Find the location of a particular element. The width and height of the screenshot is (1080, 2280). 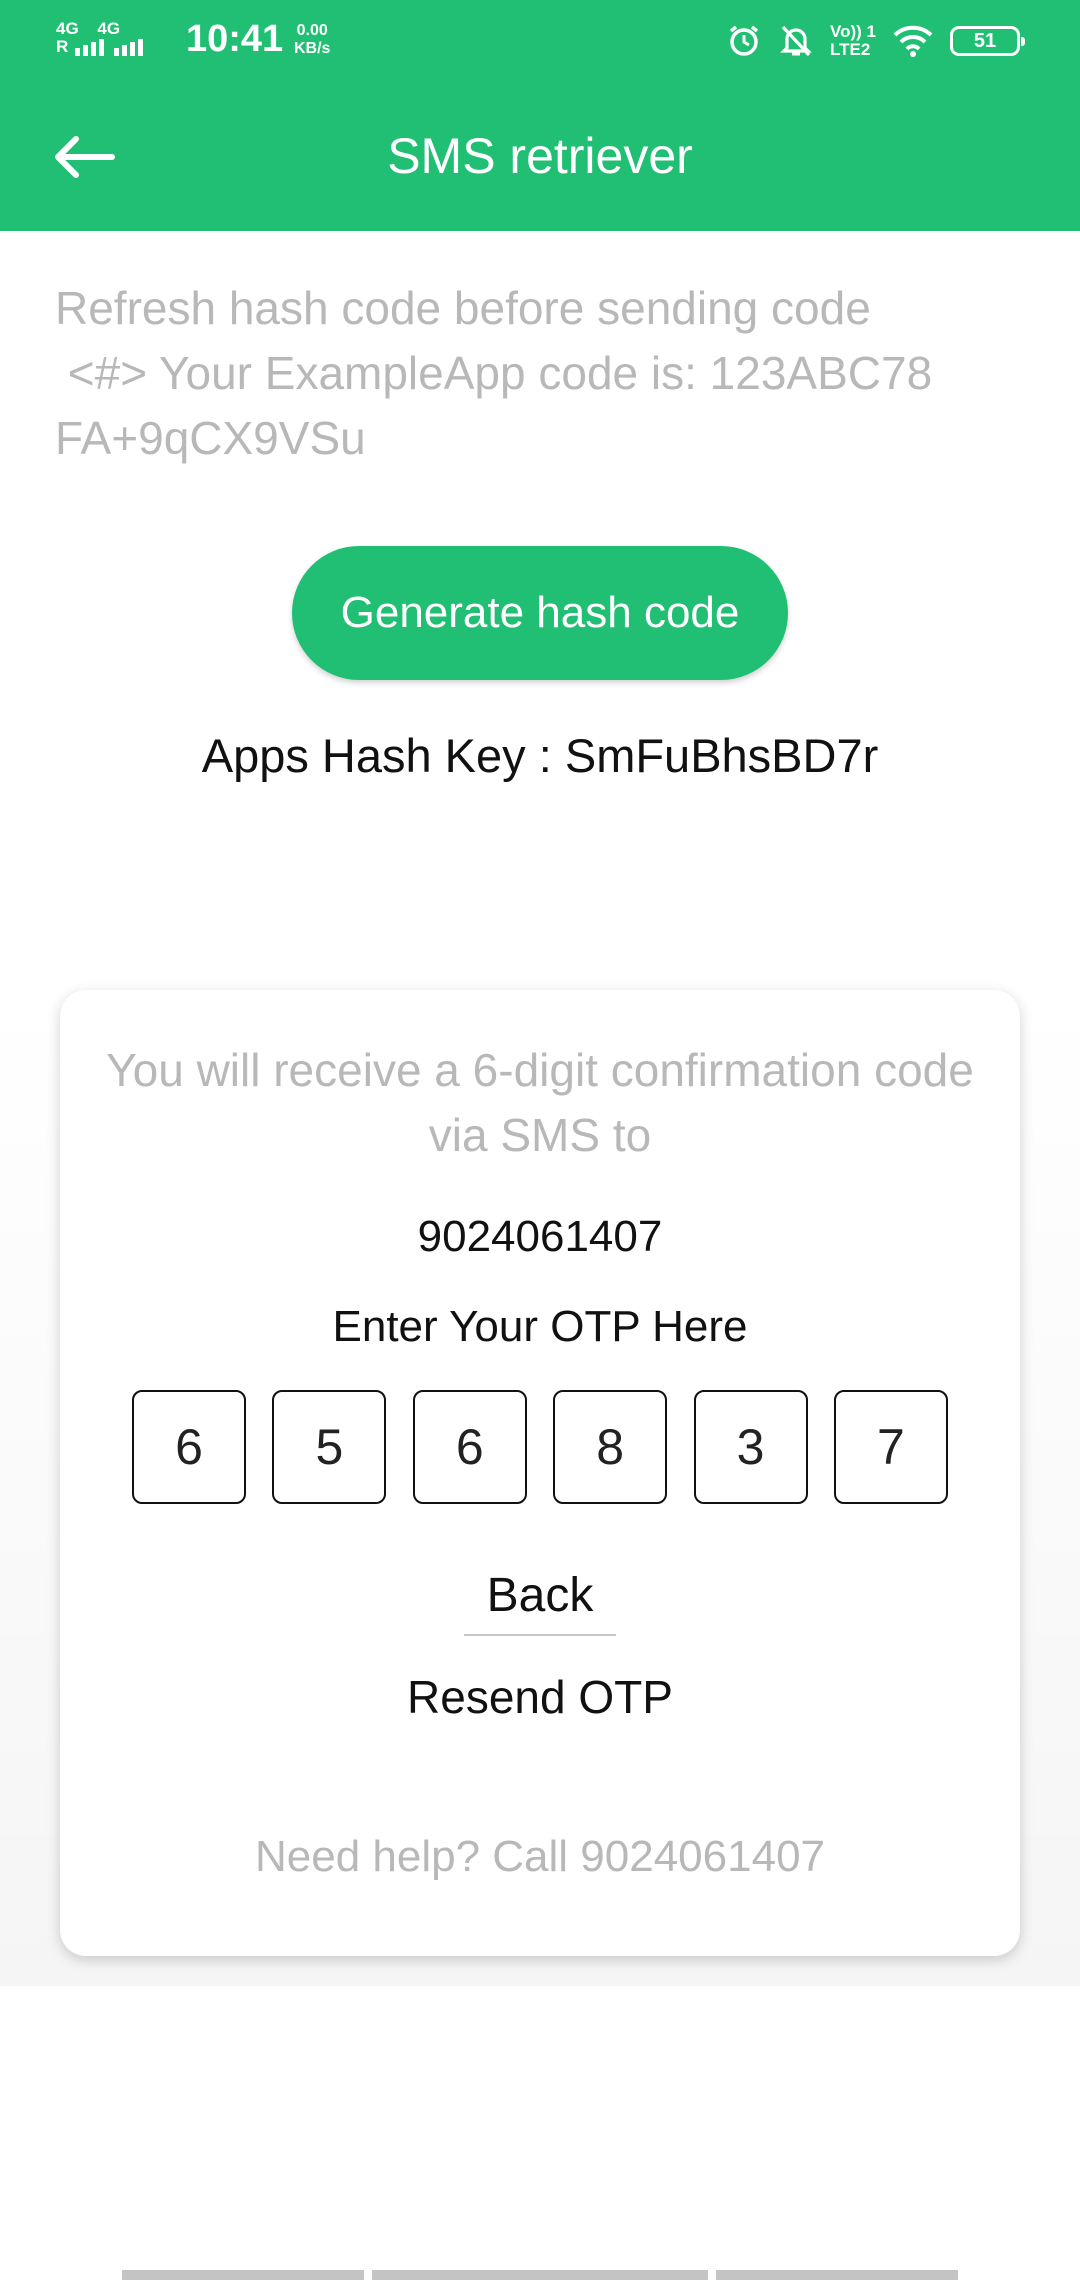

speed-value: 0.00 is located at coordinates (312, 30).